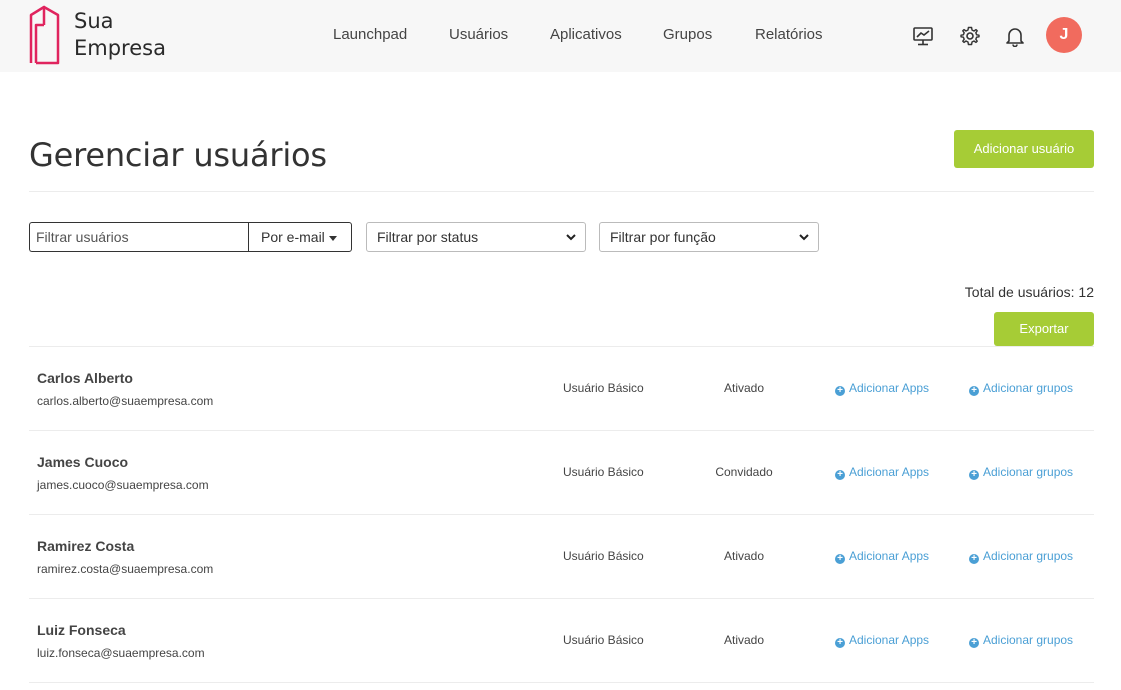 This screenshot has height=690, width=1121. Describe the element at coordinates (125, 569) in the screenshot. I see `user-email: ramirez.costa@suaempresa.com` at that location.